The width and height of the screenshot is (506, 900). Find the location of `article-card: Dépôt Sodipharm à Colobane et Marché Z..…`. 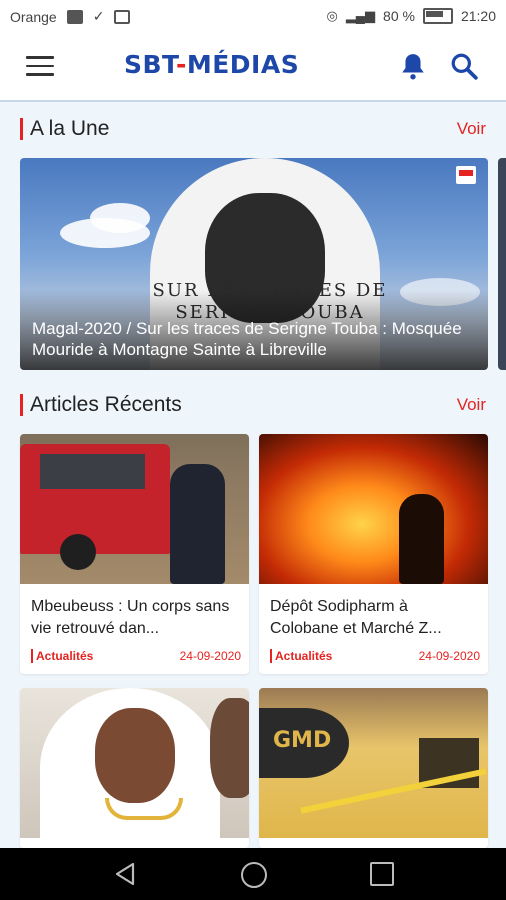

article-card: Dépôt Sodipharm à Colobane et Marché Z..… is located at coordinates (373, 554).